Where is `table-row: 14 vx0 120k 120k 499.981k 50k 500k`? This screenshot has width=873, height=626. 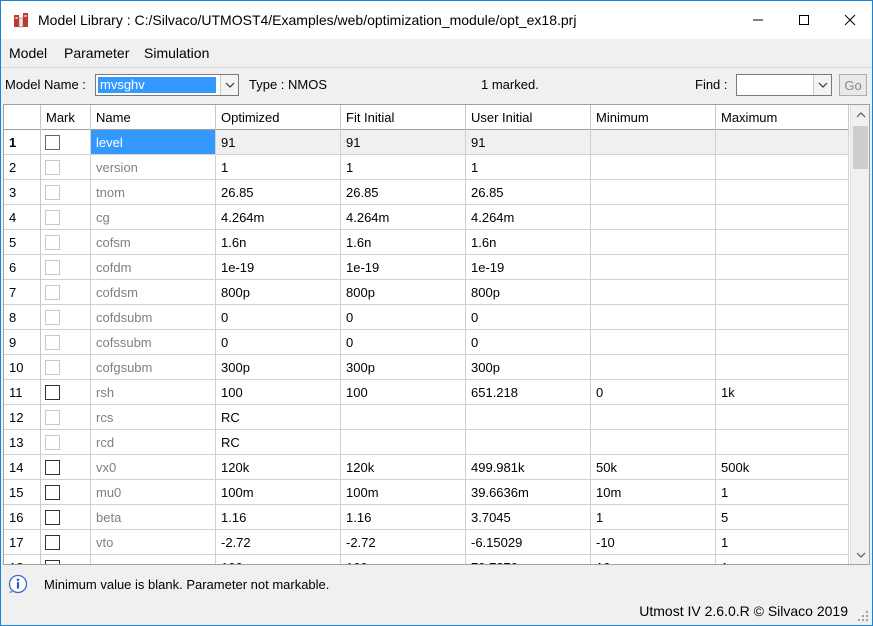 table-row: 14 vx0 120k 120k 499.981k 50k 500k is located at coordinates (426, 467).